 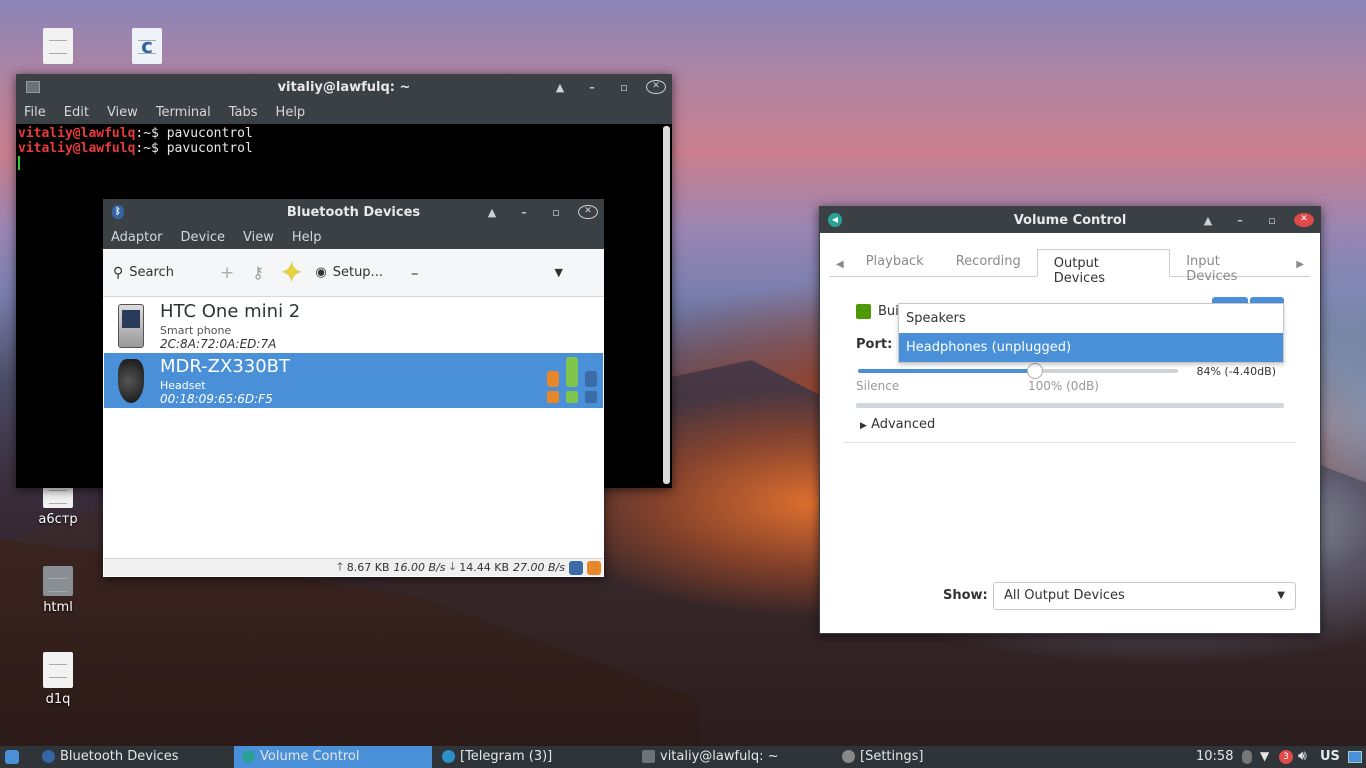 What do you see at coordinates (12, 757) in the screenshot?
I see `app-menu-icon` at bounding box center [12, 757].